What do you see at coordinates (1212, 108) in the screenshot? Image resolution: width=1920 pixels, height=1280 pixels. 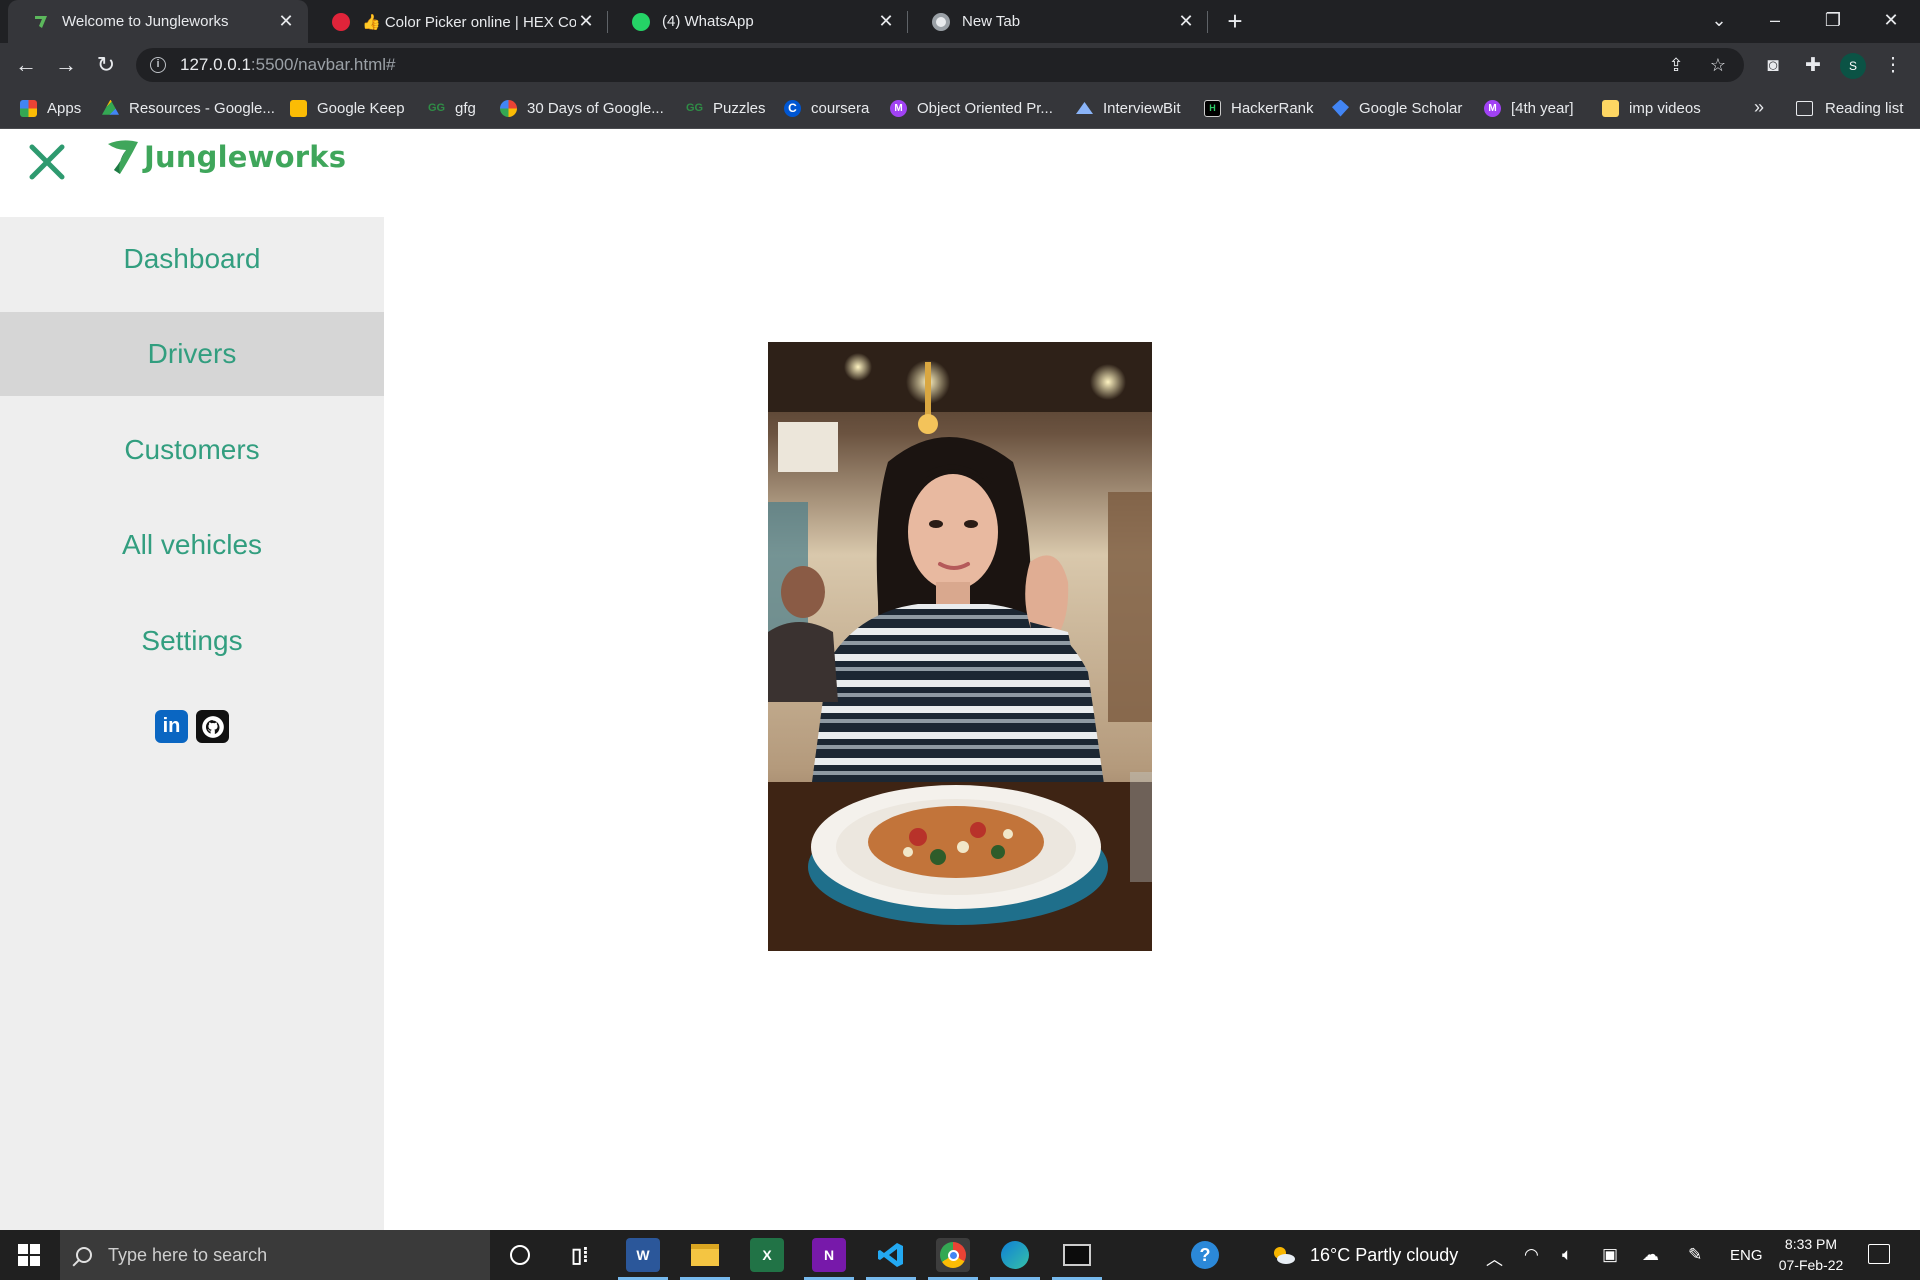 I see `hackerrank-icon: H` at bounding box center [1212, 108].